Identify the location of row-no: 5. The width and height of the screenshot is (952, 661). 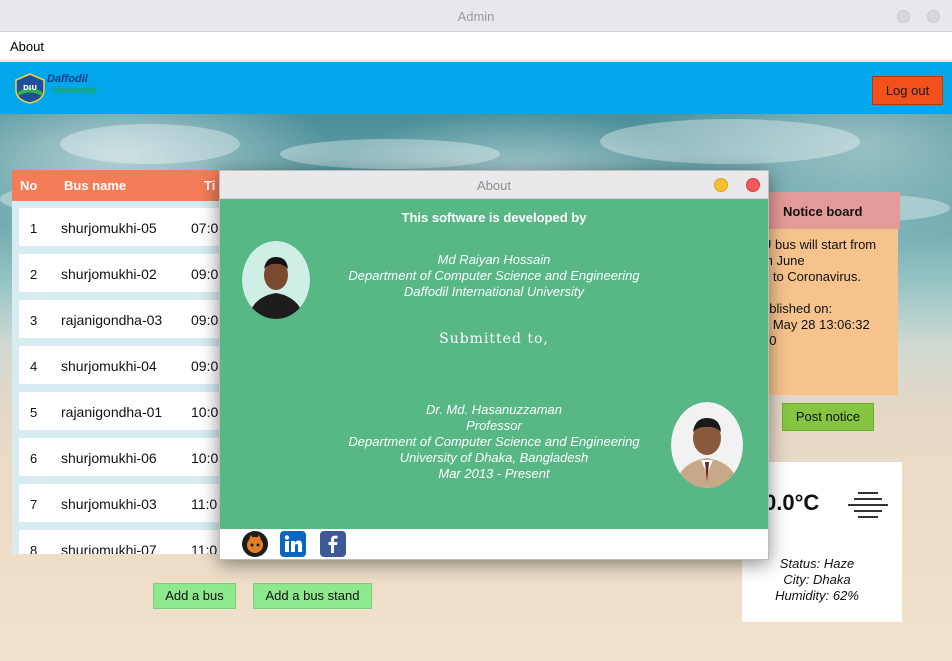
(34, 412).